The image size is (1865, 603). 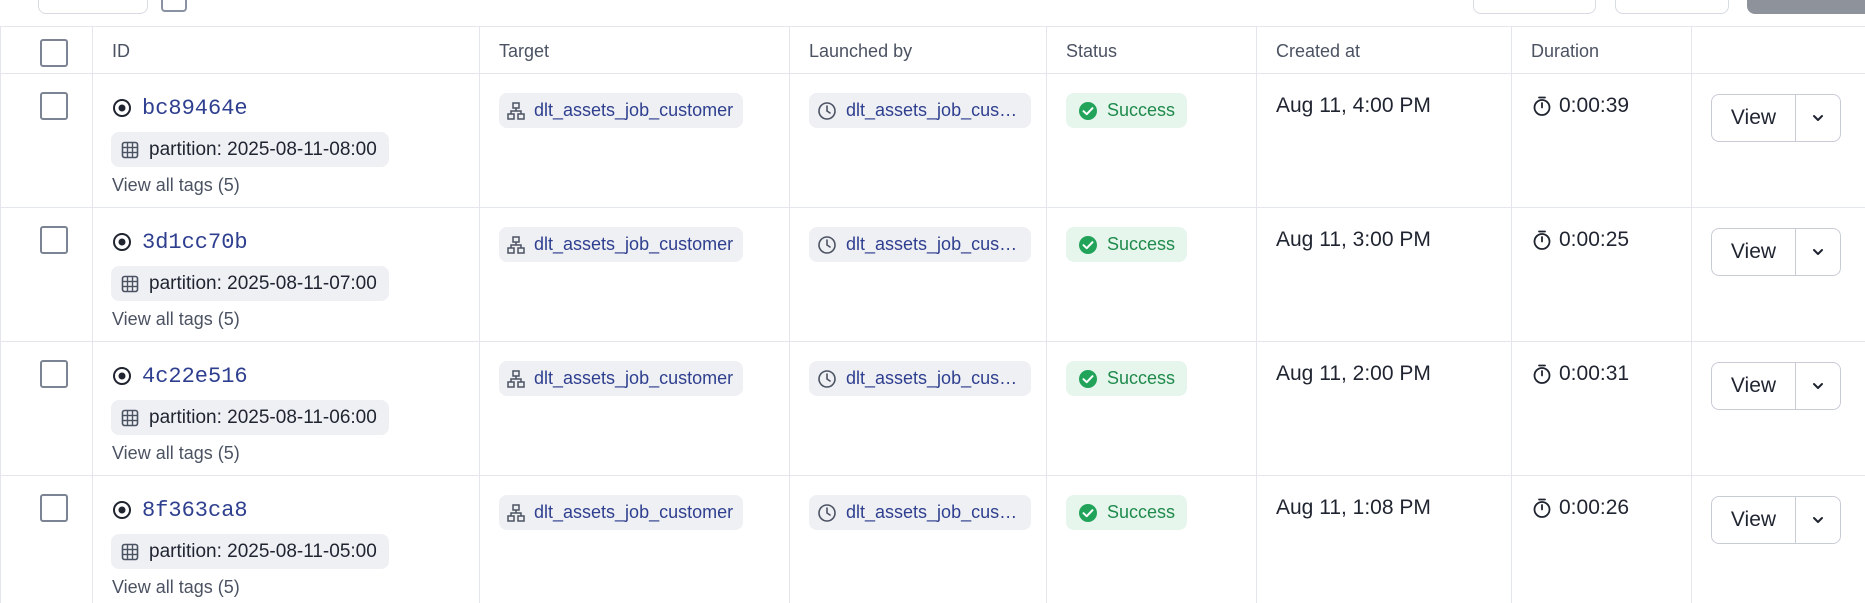 What do you see at coordinates (195, 510) in the screenshot?
I see `run-id-link: 8f363ca8` at bounding box center [195, 510].